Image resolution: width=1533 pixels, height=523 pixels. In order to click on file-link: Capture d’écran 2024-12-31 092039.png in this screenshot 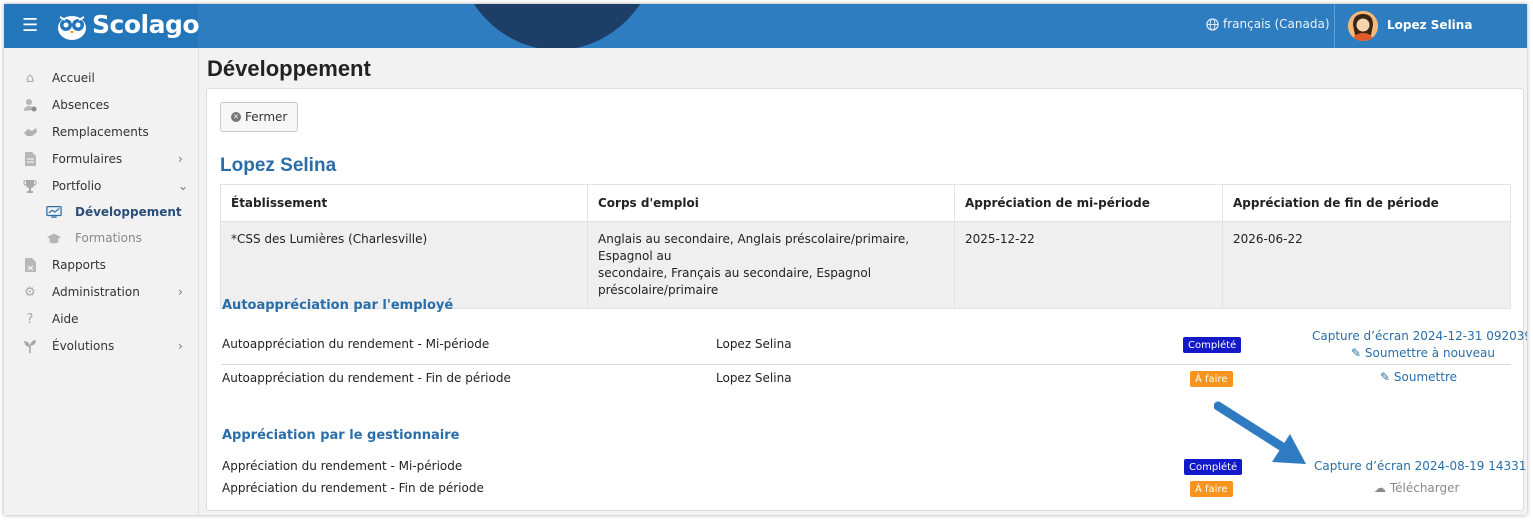, I will do `click(1419, 336)`.